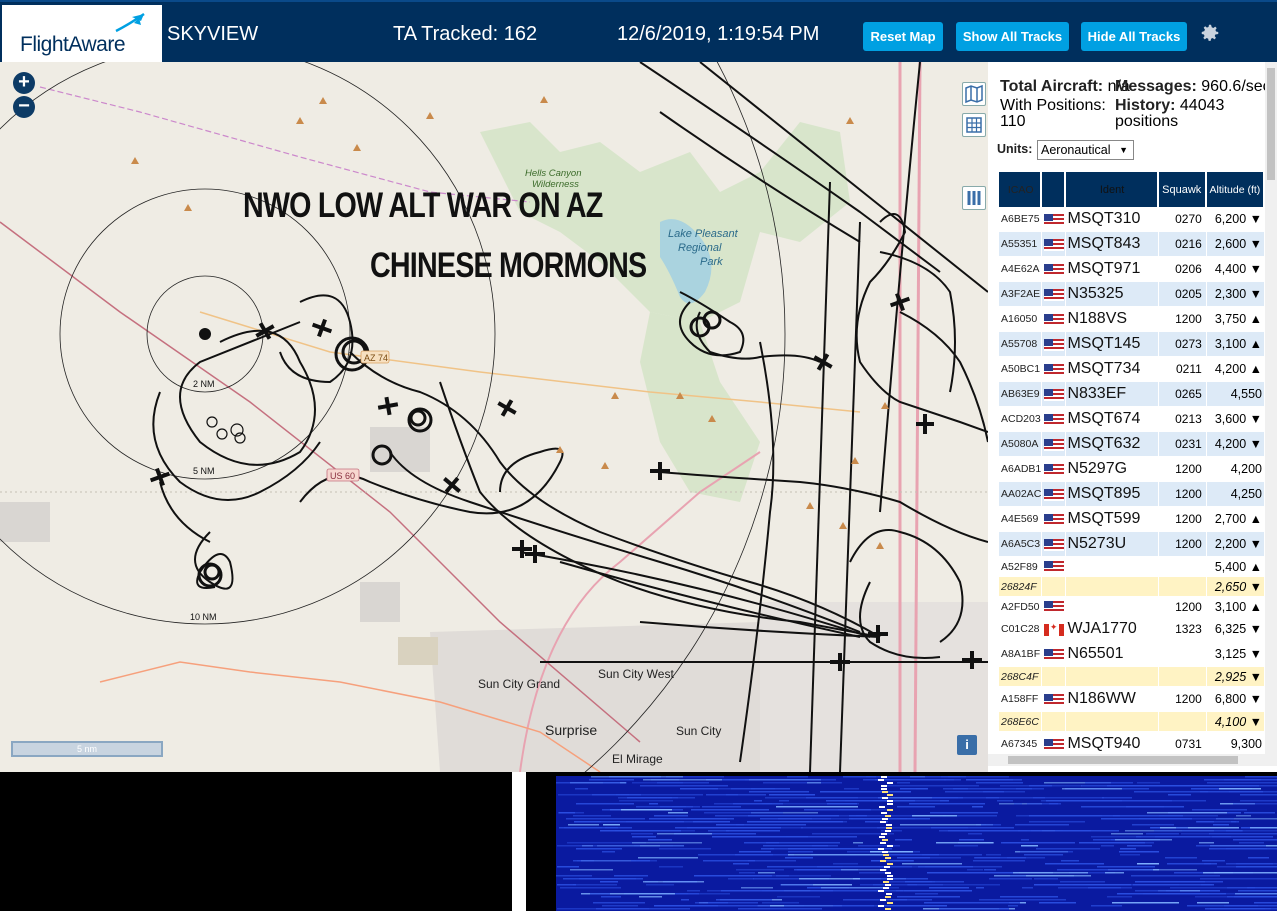 The image size is (1277, 911). Describe the element at coordinates (1021, 369) in the screenshot. I see `cell-icao: A50BC1` at that location.